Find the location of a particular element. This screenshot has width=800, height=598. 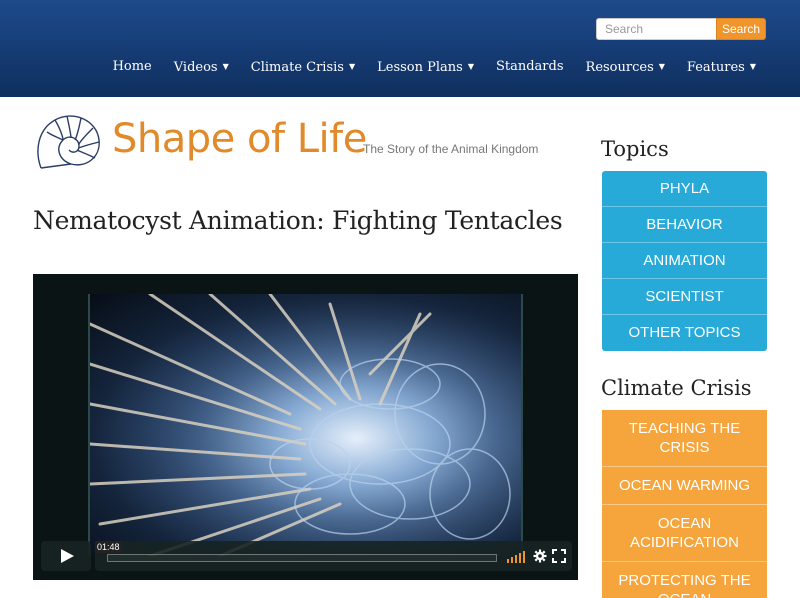

climate-protecting-the-ocean: PROTECTING THE OCEAN is located at coordinates (684, 580).